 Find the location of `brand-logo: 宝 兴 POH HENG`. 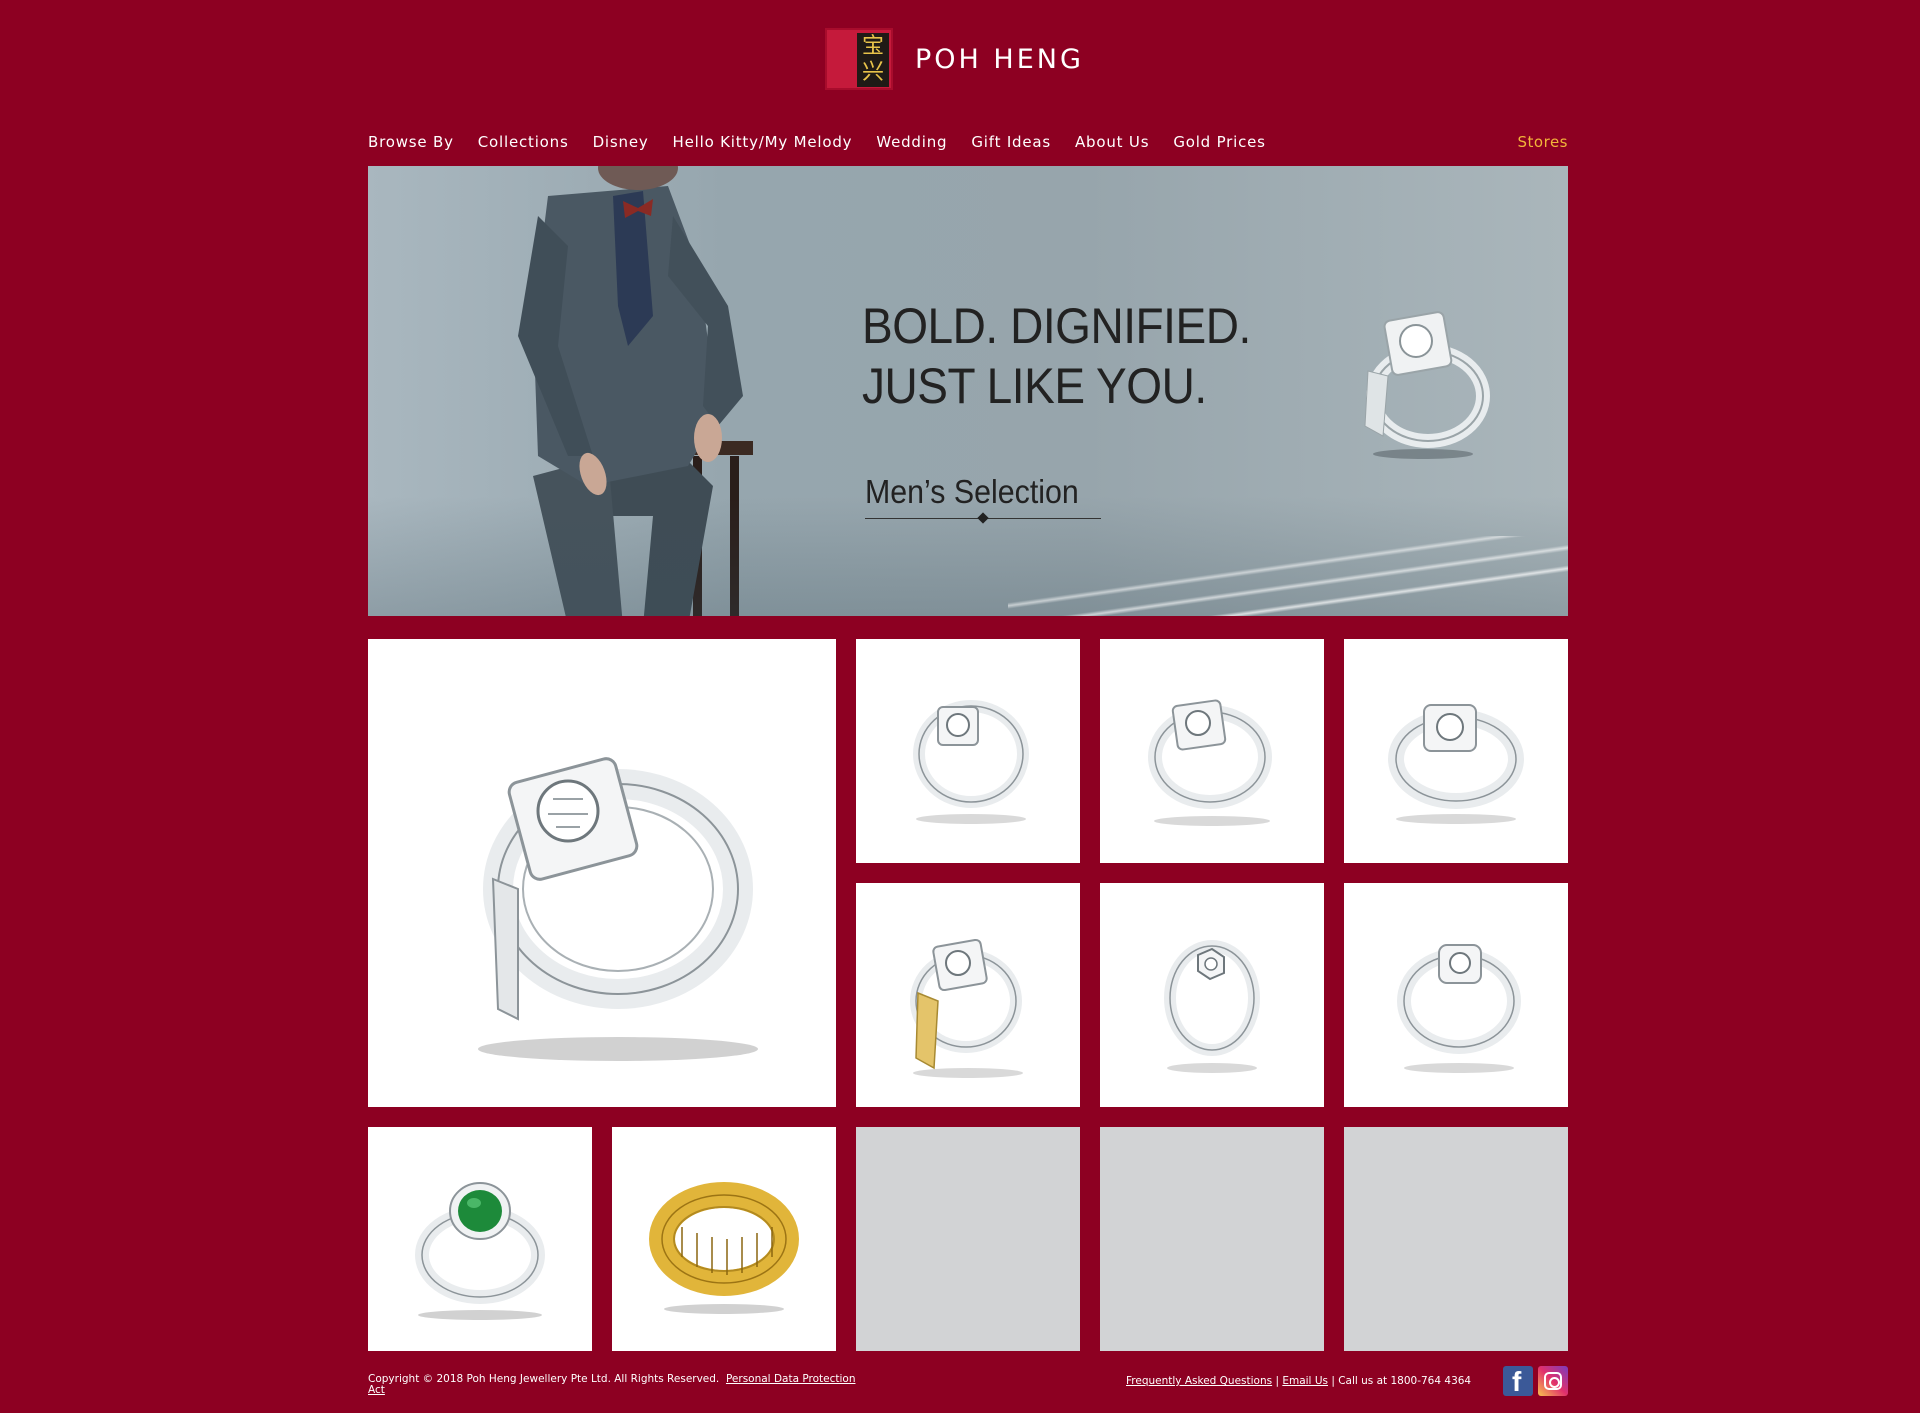

brand-logo: 宝 兴 POH HENG is located at coordinates (954, 59).